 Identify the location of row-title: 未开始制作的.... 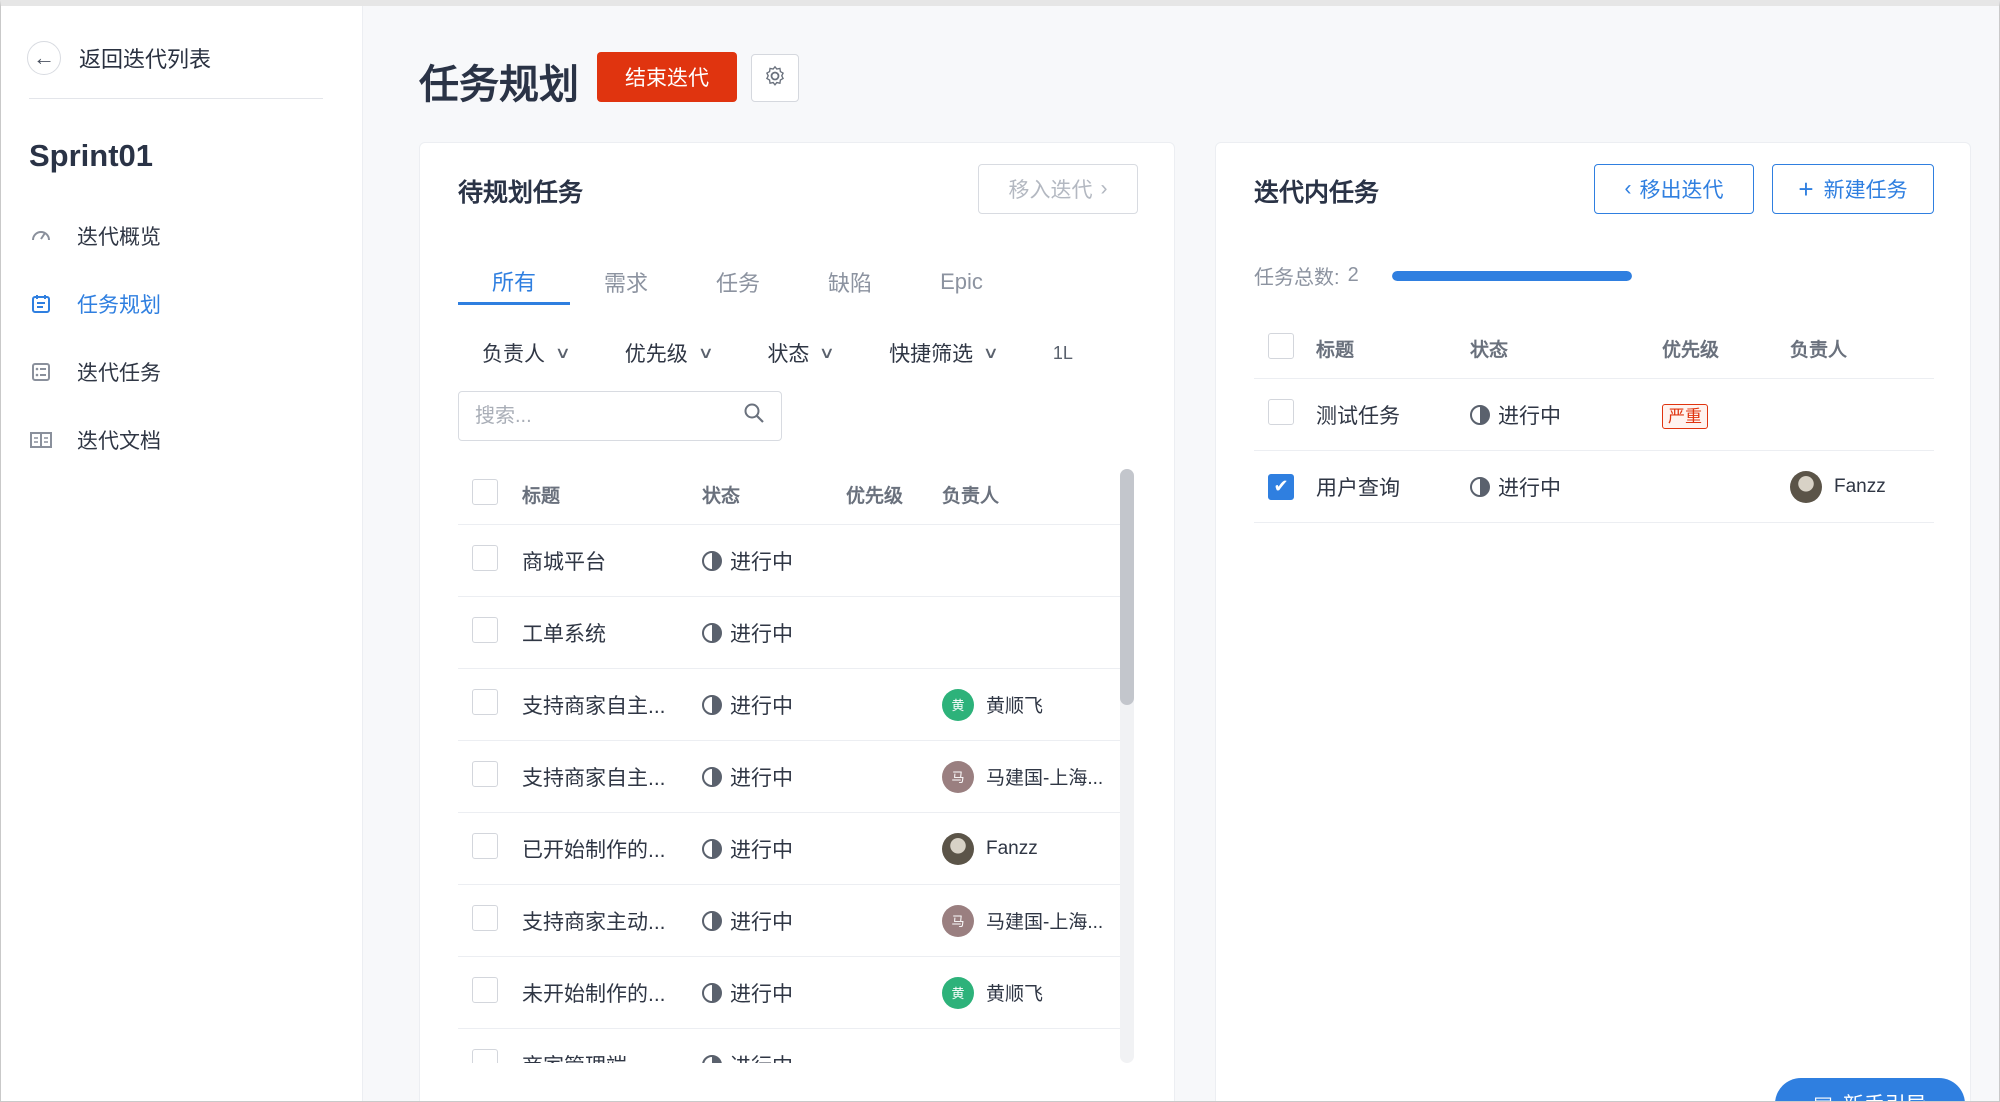
(612, 993).